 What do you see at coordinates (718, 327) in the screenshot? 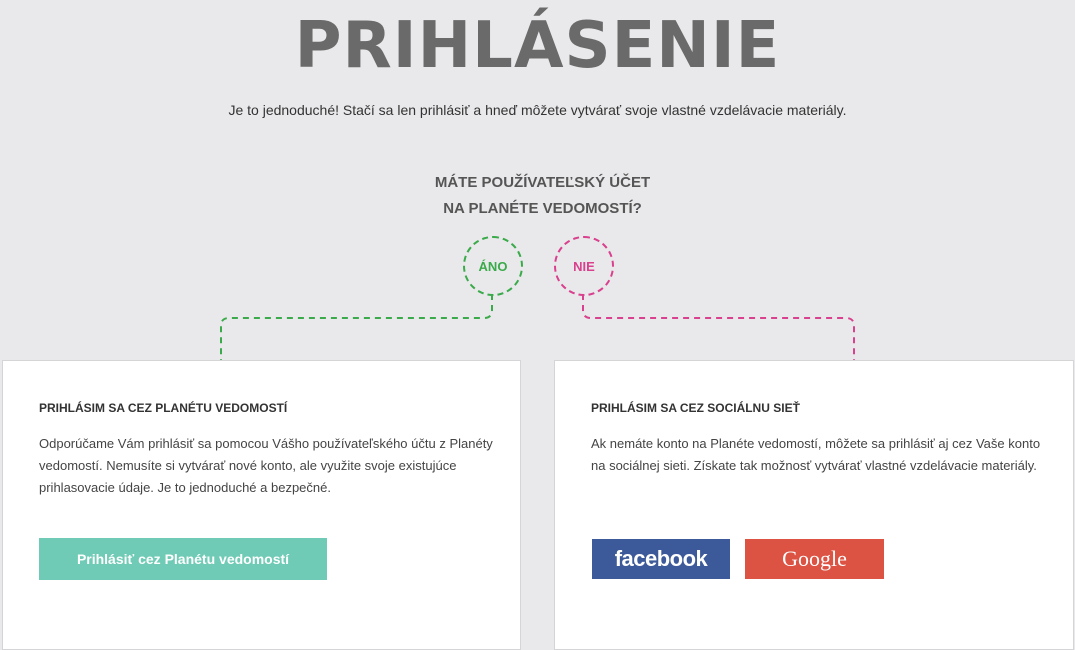
I see `no-connector-line` at bounding box center [718, 327].